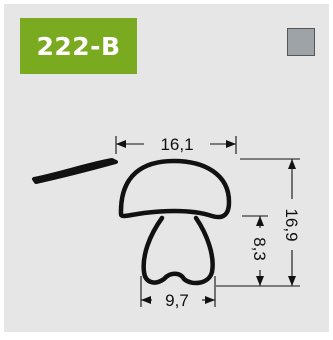 This screenshot has height=340, width=333. I want to click on dim-top-width-arrow-right, so click(231, 144).